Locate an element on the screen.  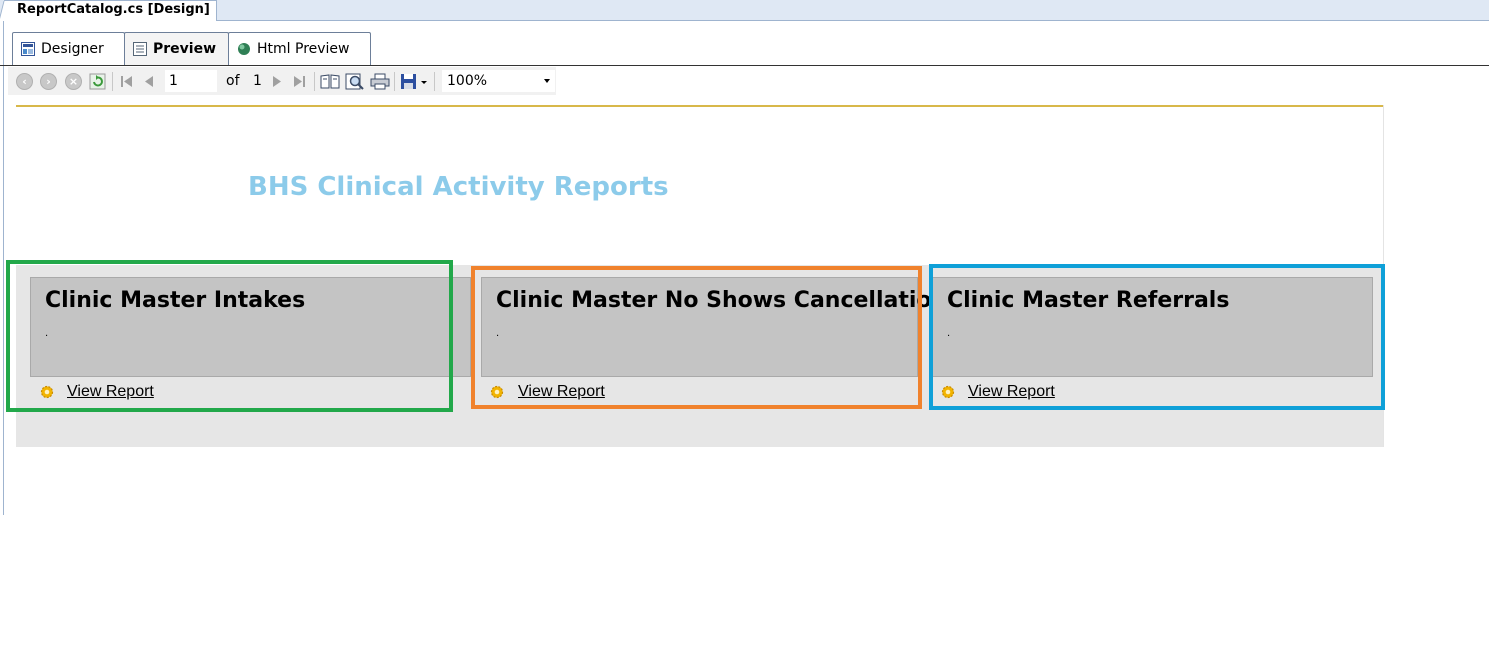
next-page-icon is located at coordinates (276, 81).